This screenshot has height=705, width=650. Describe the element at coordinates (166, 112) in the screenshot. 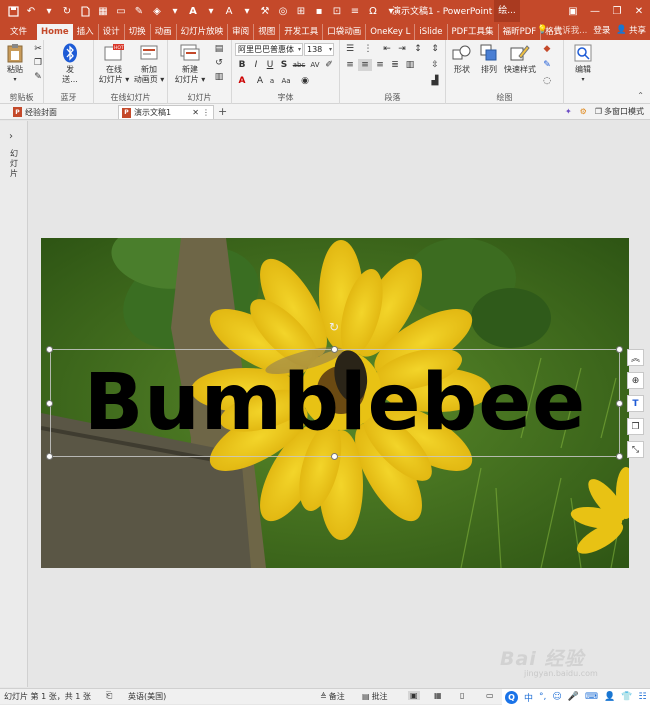

I see `doc-tab-presentation1: P 演示文稿1 ✕ ⋮` at that location.